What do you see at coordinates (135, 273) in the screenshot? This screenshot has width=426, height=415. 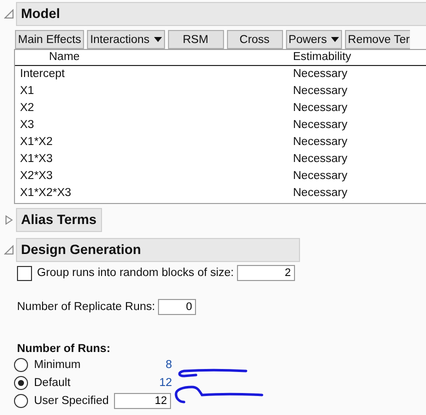 I see `checkbox-label: Group runs into random blocks of size:` at bounding box center [135, 273].